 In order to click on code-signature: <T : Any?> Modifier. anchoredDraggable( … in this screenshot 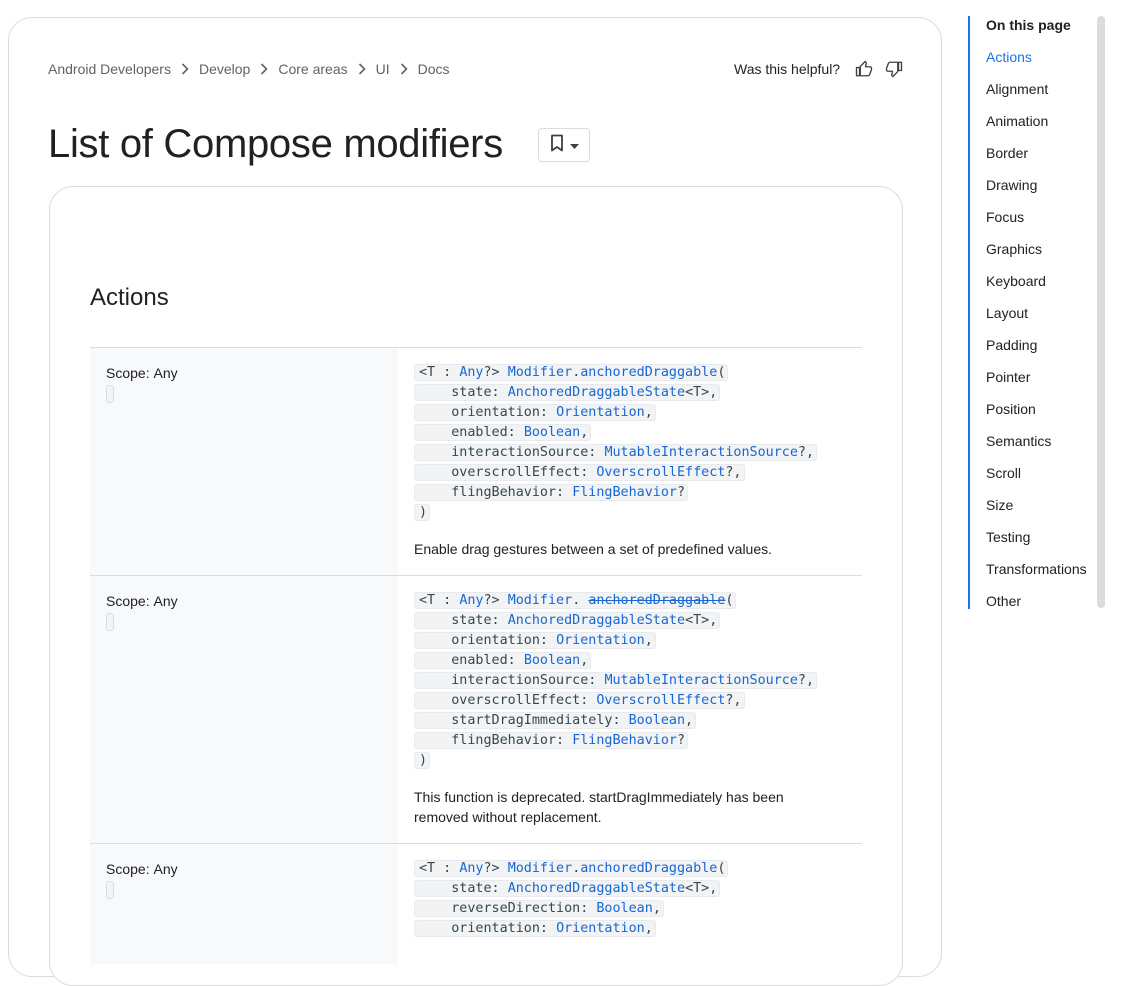, I will do `click(616, 681)`.